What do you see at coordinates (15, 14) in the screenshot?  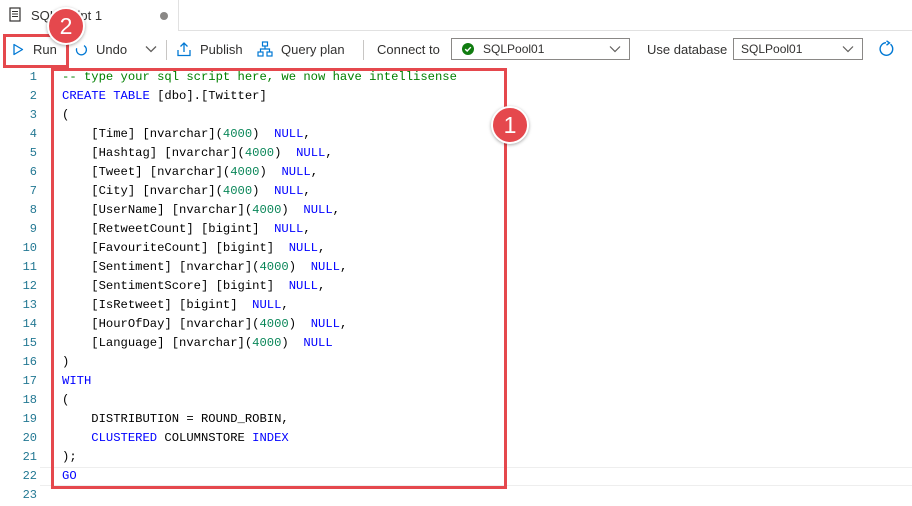 I see `script-icon` at bounding box center [15, 14].